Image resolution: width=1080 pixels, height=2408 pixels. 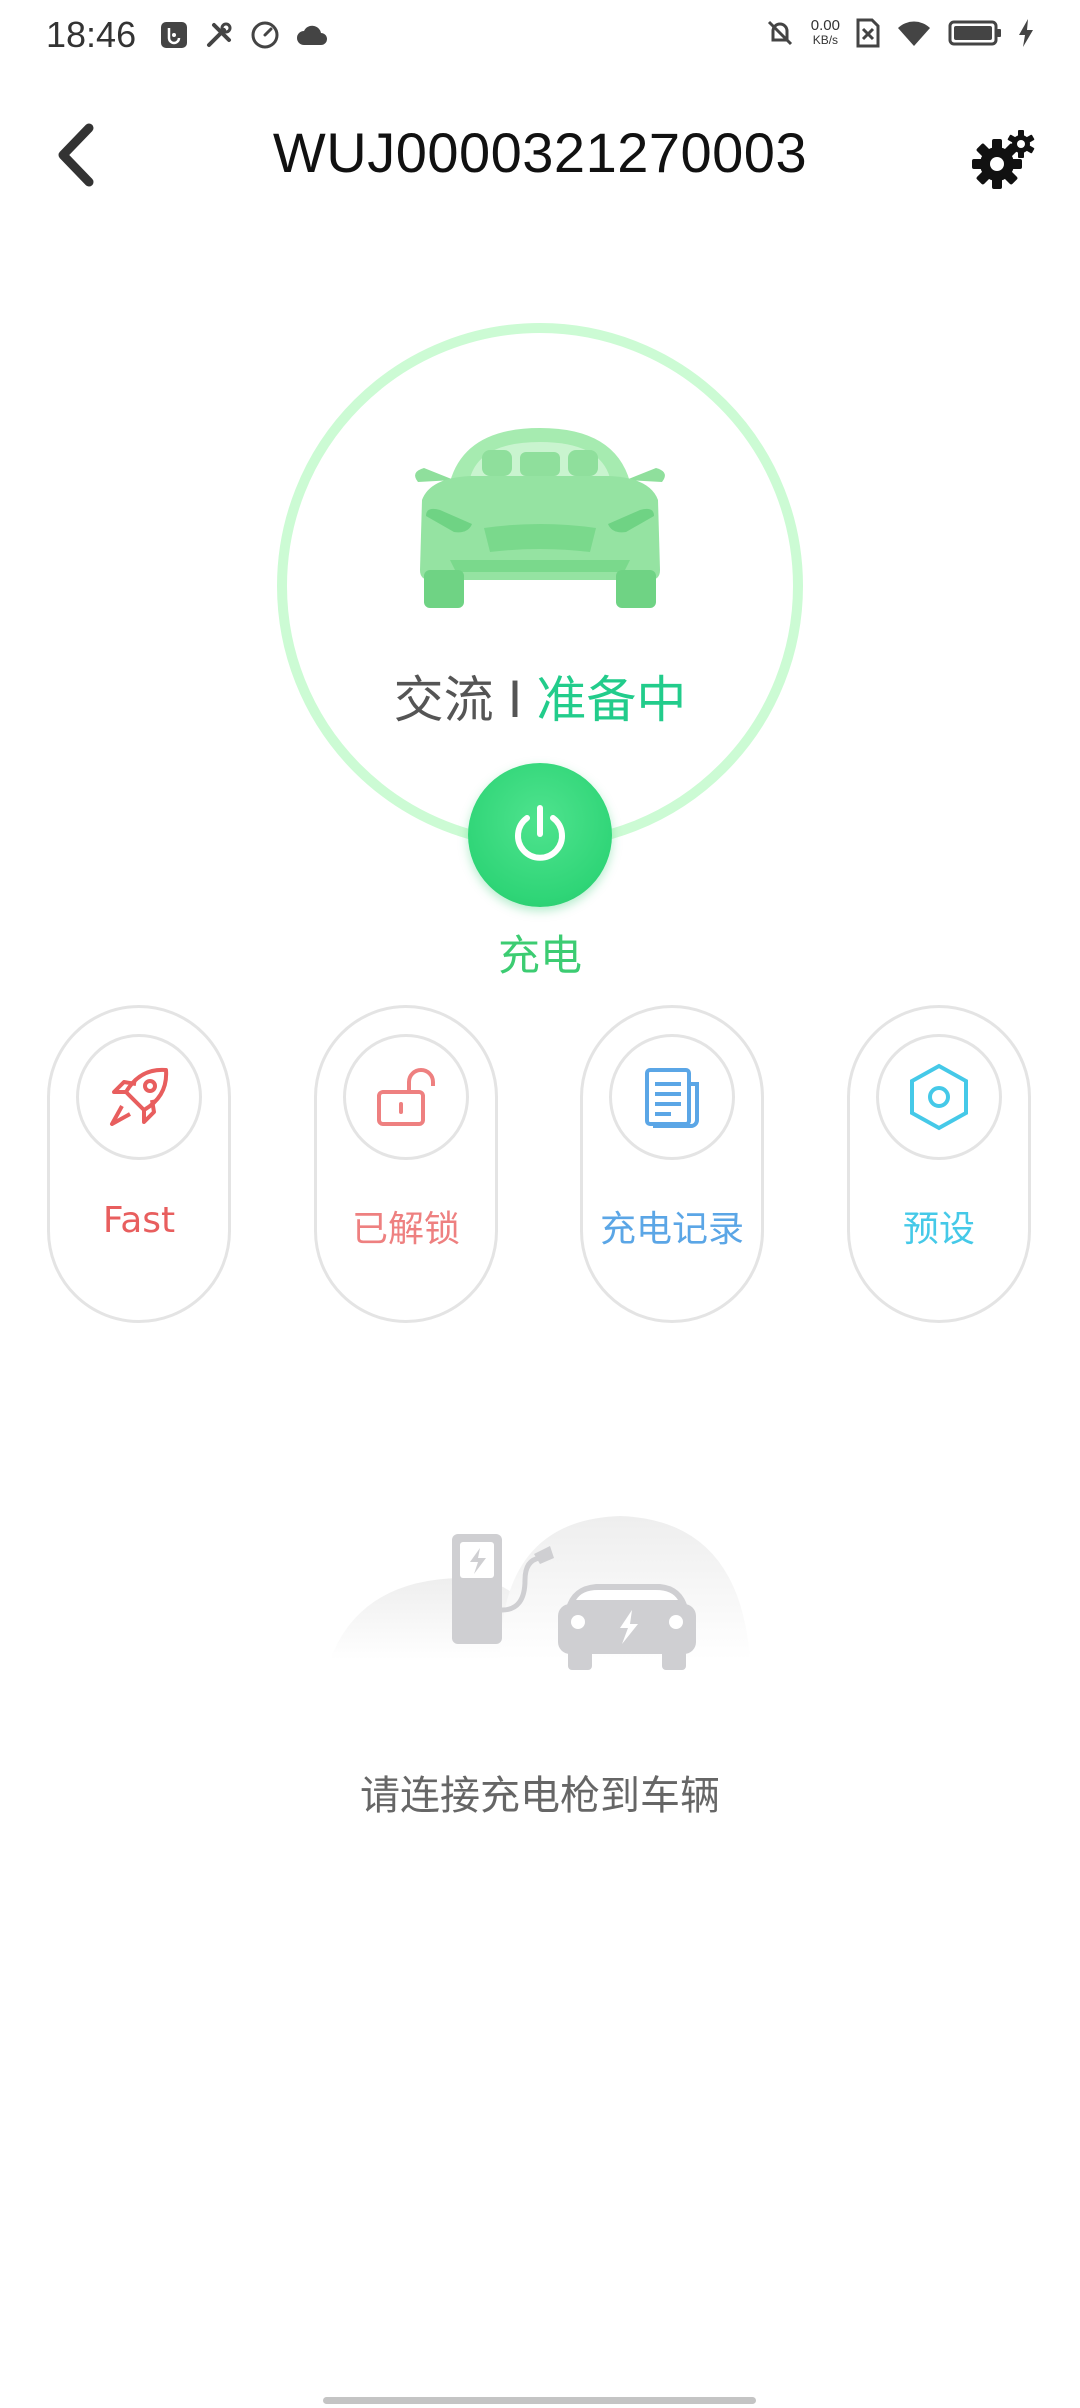 I want to click on rocket-icon, so click(x=139, y=1096).